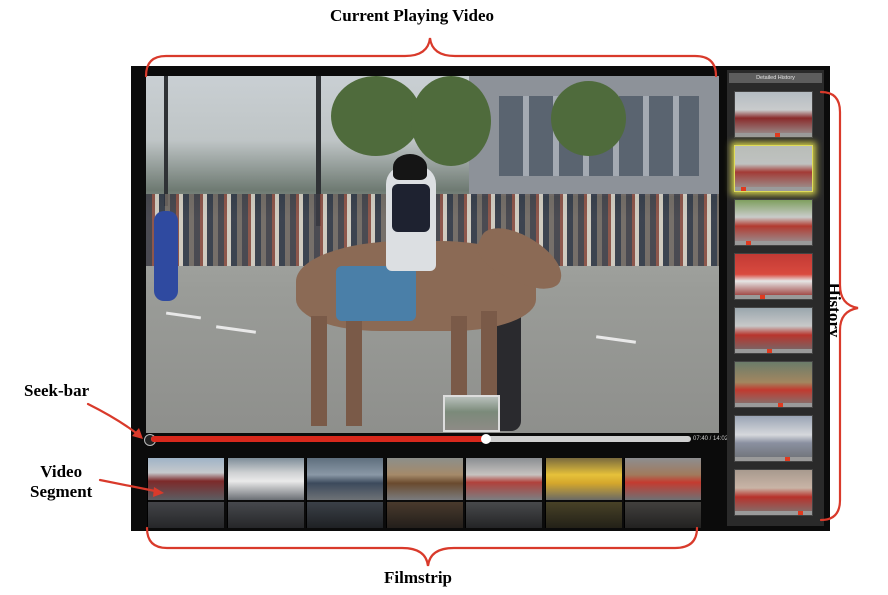  I want to click on lamp-pole, so click(166, 141).